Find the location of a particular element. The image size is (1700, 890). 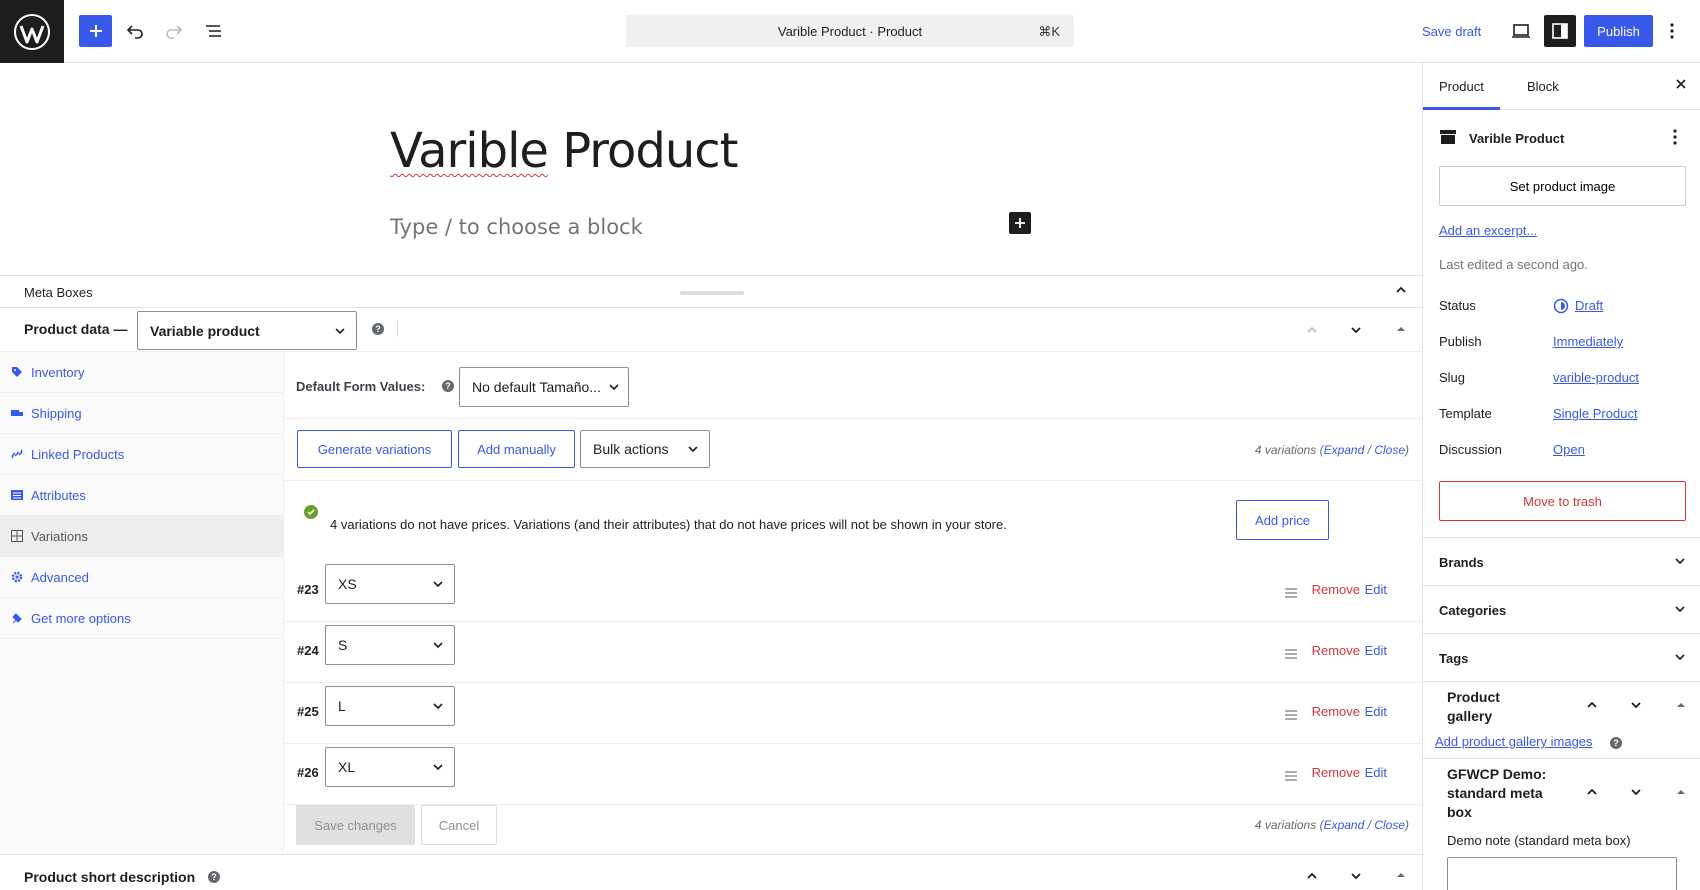

status-value: Draft is located at coordinates (1589, 305).